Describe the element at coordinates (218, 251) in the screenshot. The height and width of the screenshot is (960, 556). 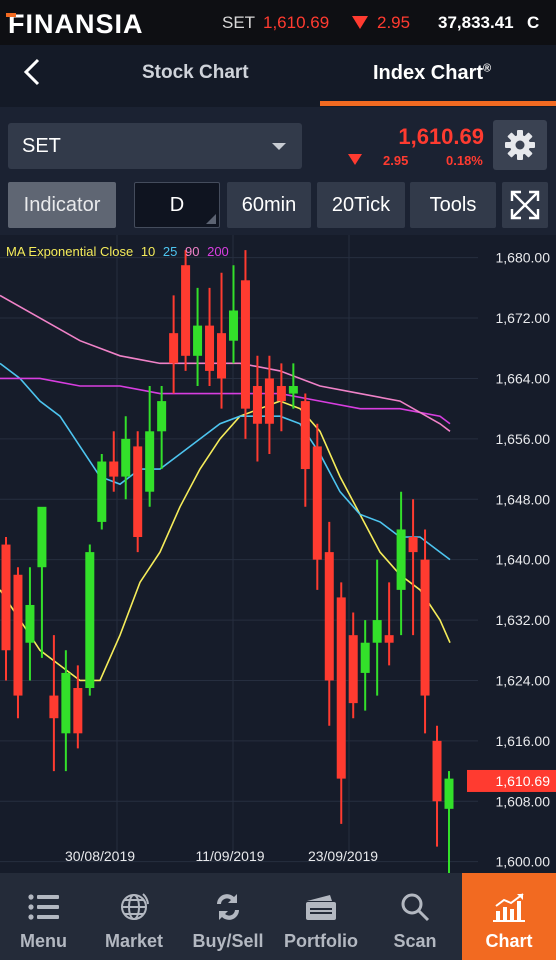
I see `ma-legend-200: 200` at that location.